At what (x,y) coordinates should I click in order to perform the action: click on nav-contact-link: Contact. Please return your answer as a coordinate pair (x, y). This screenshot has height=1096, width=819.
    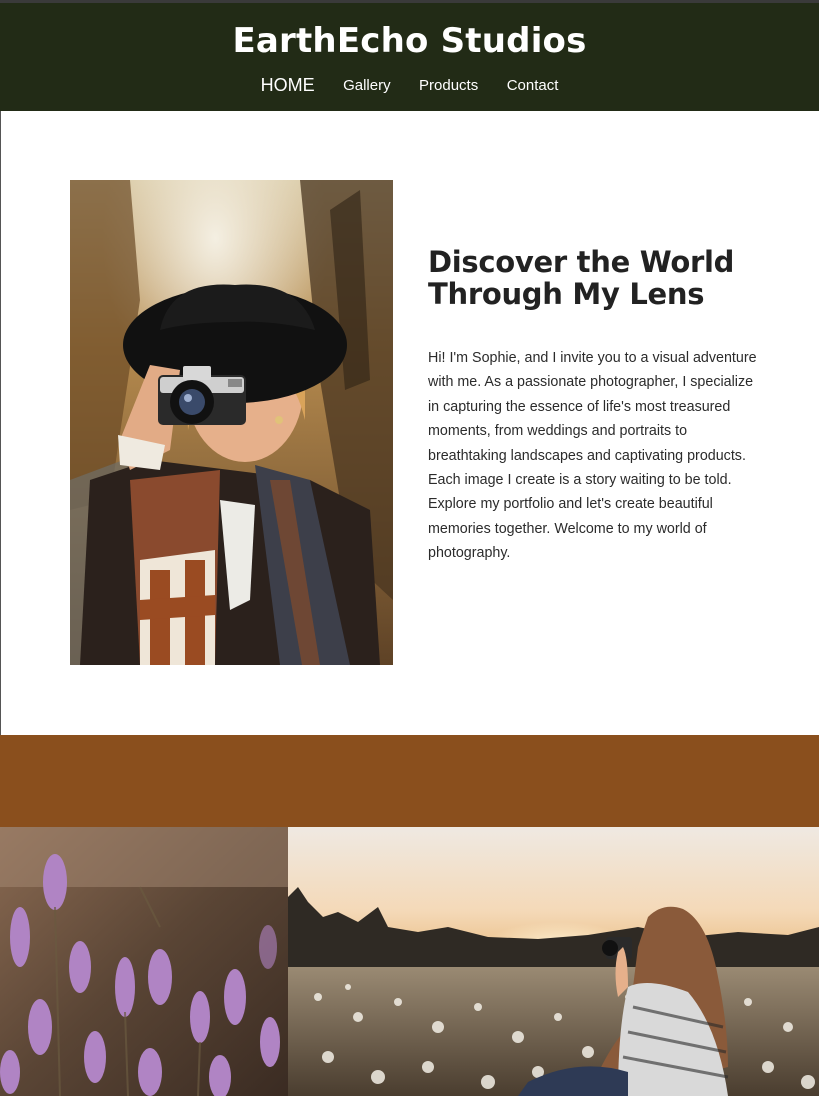
    Looking at the image, I should click on (533, 85).